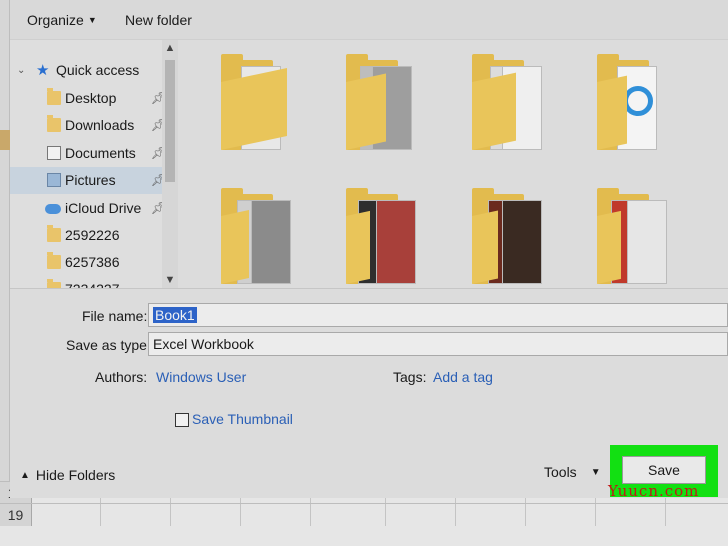  I want to click on nav-item-documents: Documents 📌︎, so click(90, 153).